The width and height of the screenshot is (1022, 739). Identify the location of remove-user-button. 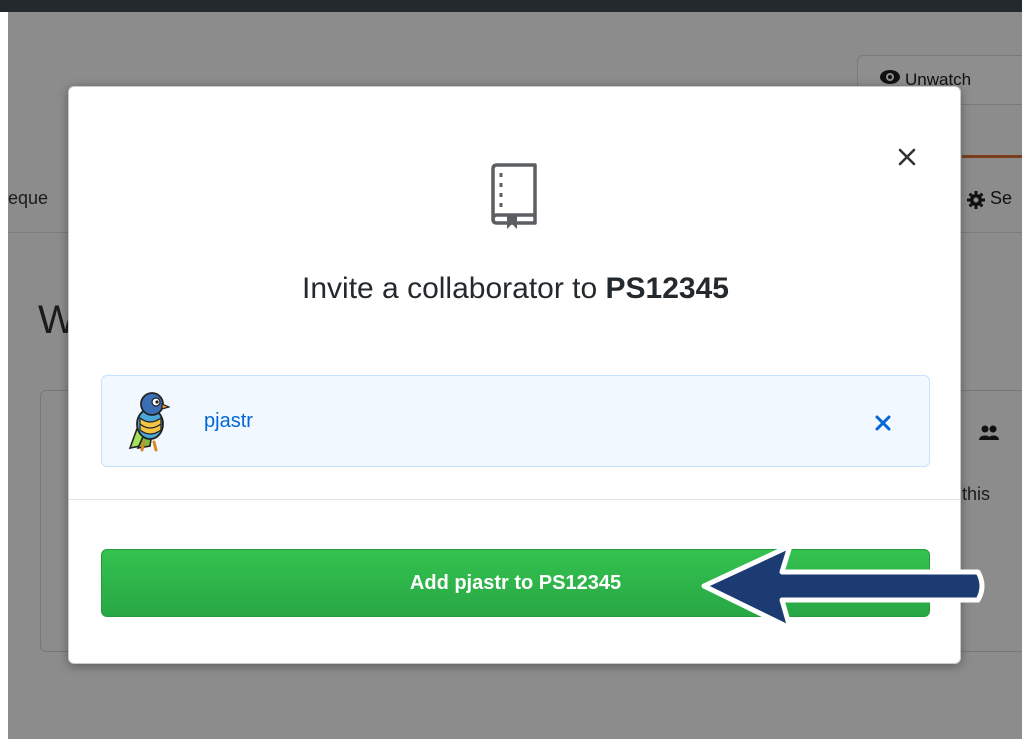
(883, 423).